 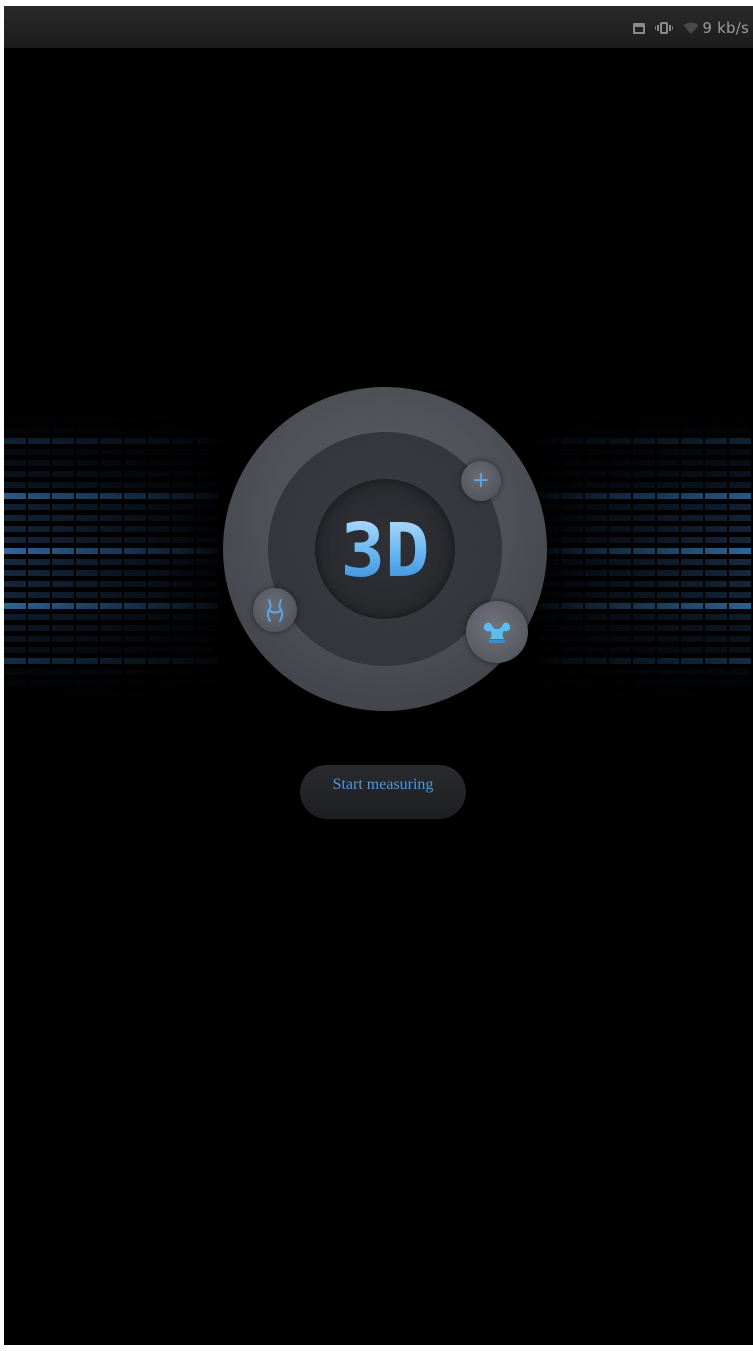 What do you see at coordinates (383, 792) in the screenshot?
I see `start-measuring-button: Start measuring` at bounding box center [383, 792].